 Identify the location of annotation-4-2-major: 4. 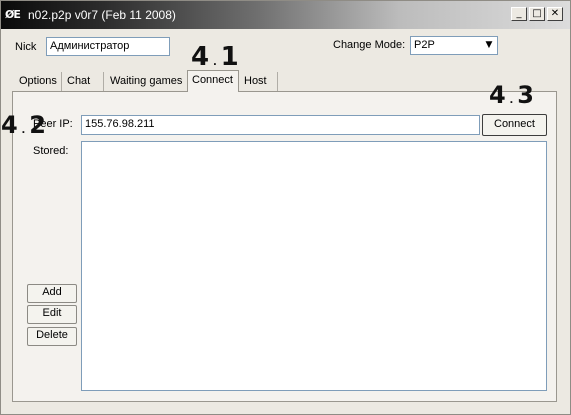
(9, 125).